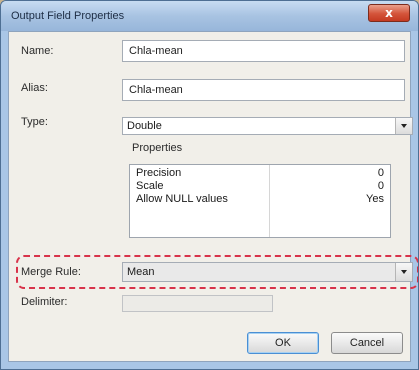  I want to click on property-row: Allow NULL values Yes, so click(260, 199).